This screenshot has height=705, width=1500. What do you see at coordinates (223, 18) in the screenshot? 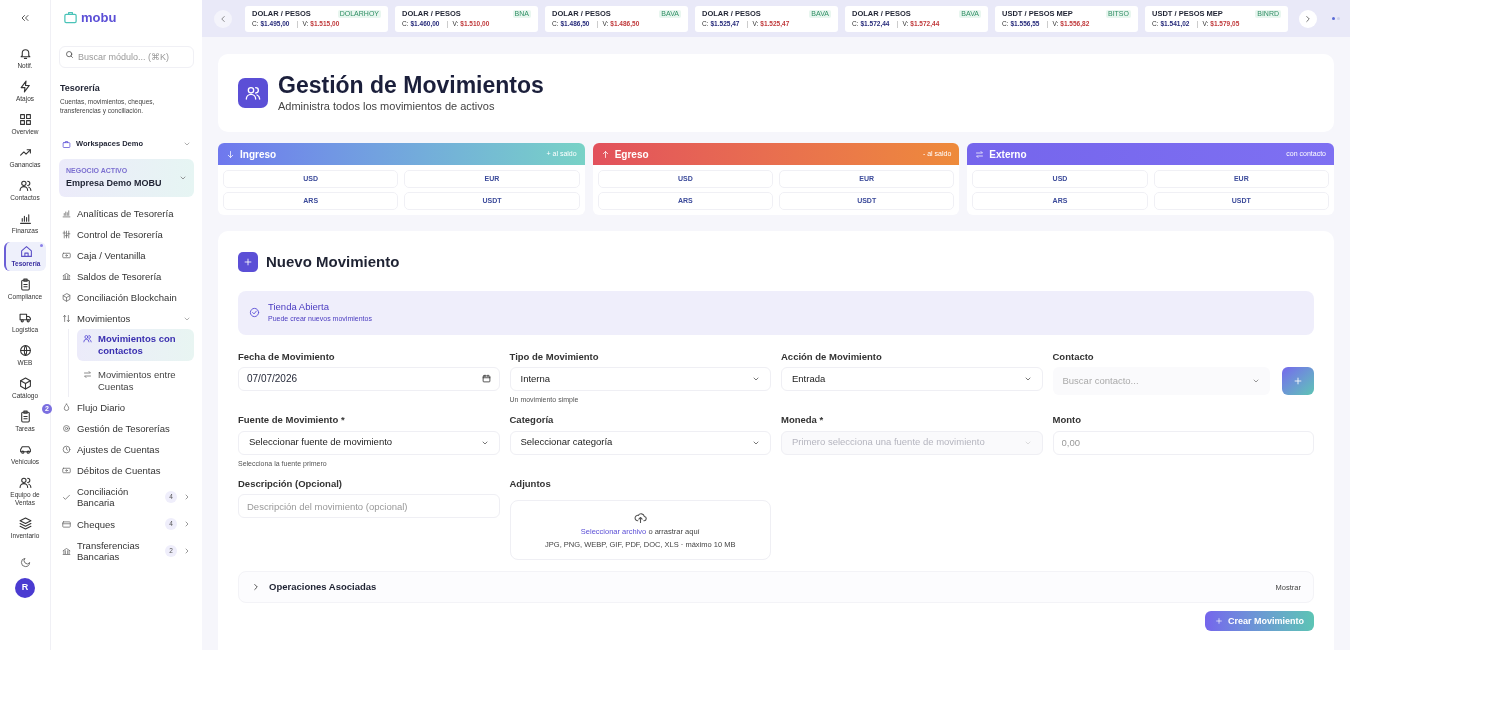
I see `chevron-left-icon` at bounding box center [223, 18].